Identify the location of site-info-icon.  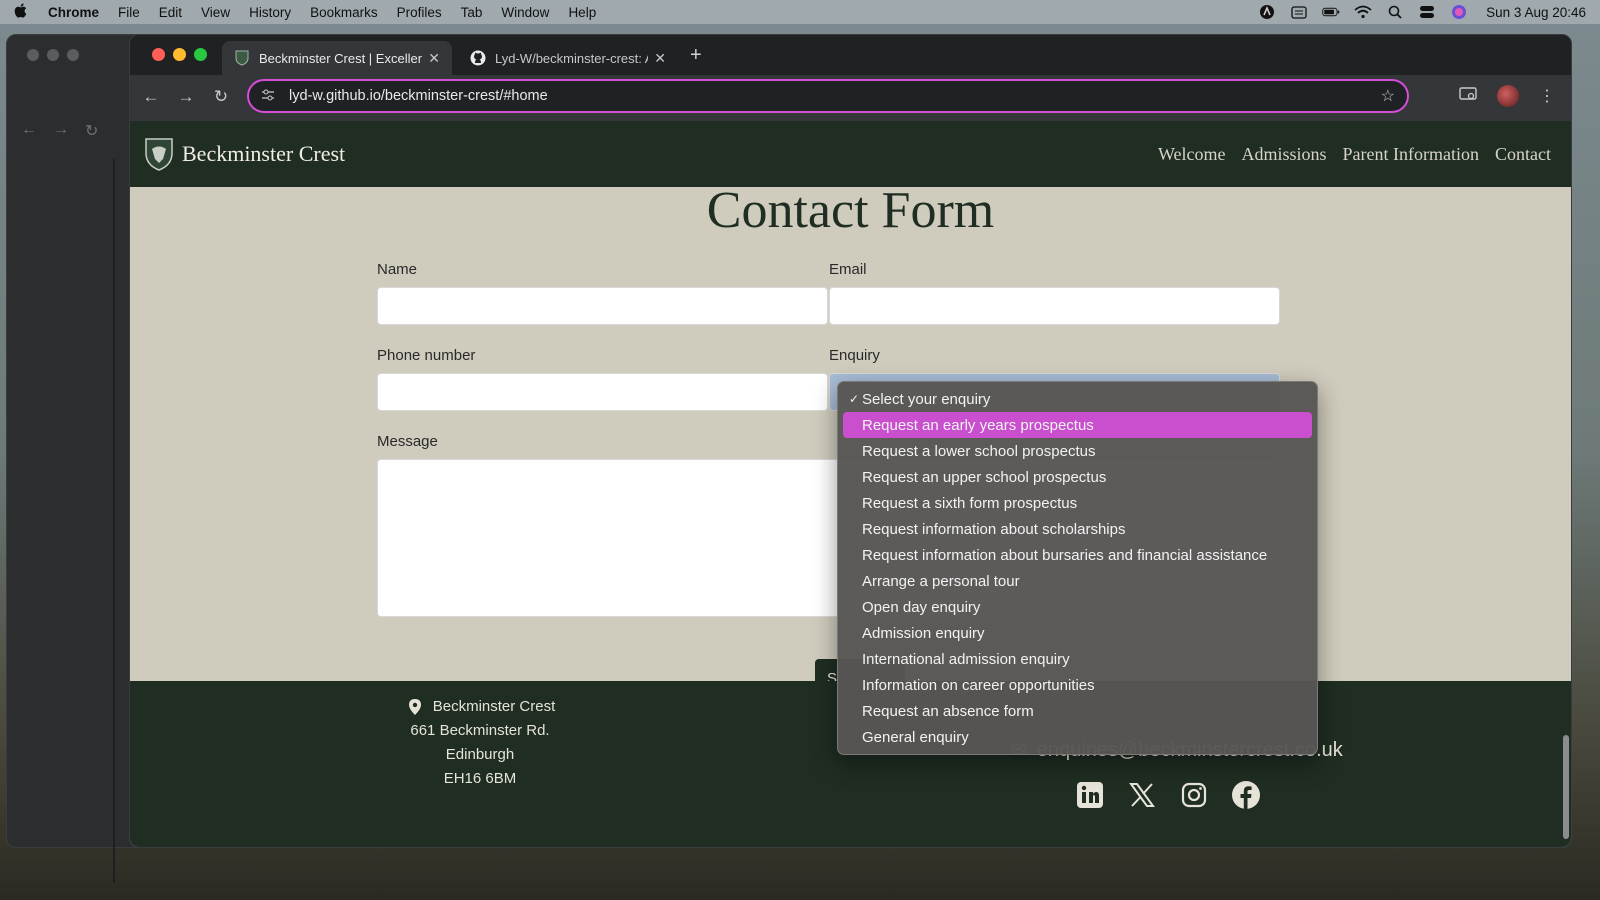
(269, 96).